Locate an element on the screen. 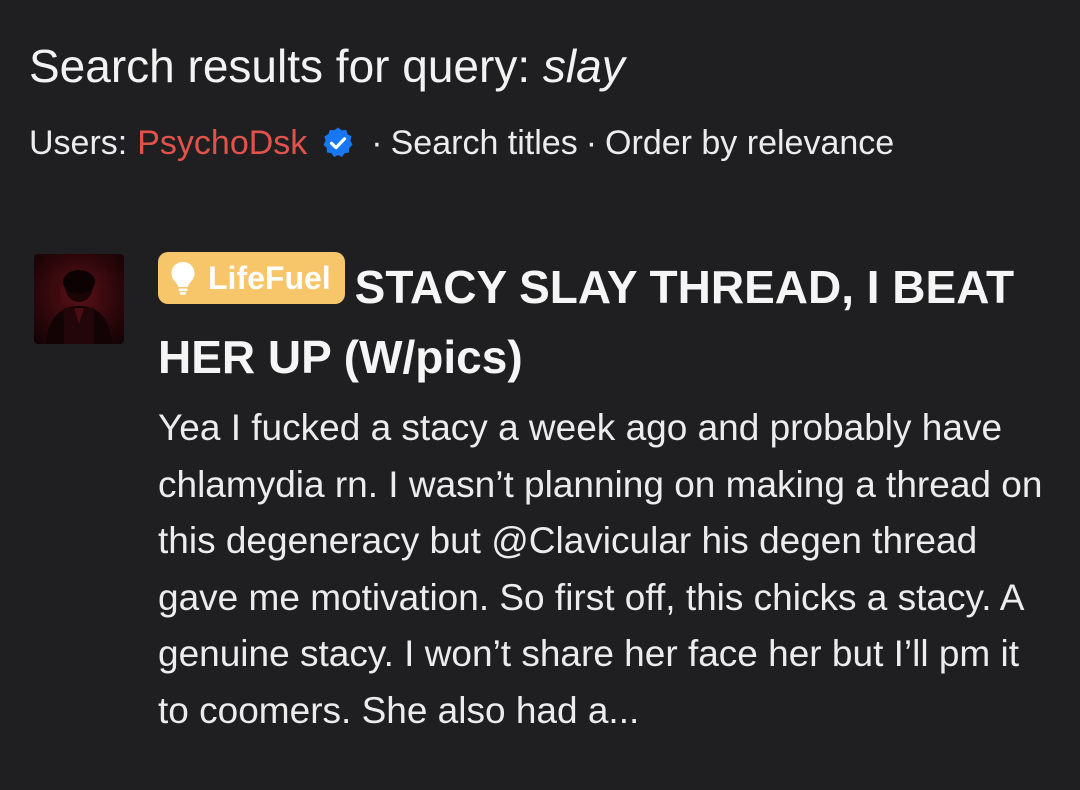 This screenshot has height=790, width=1080. heading-prefix: Search results for query: is located at coordinates (280, 66).